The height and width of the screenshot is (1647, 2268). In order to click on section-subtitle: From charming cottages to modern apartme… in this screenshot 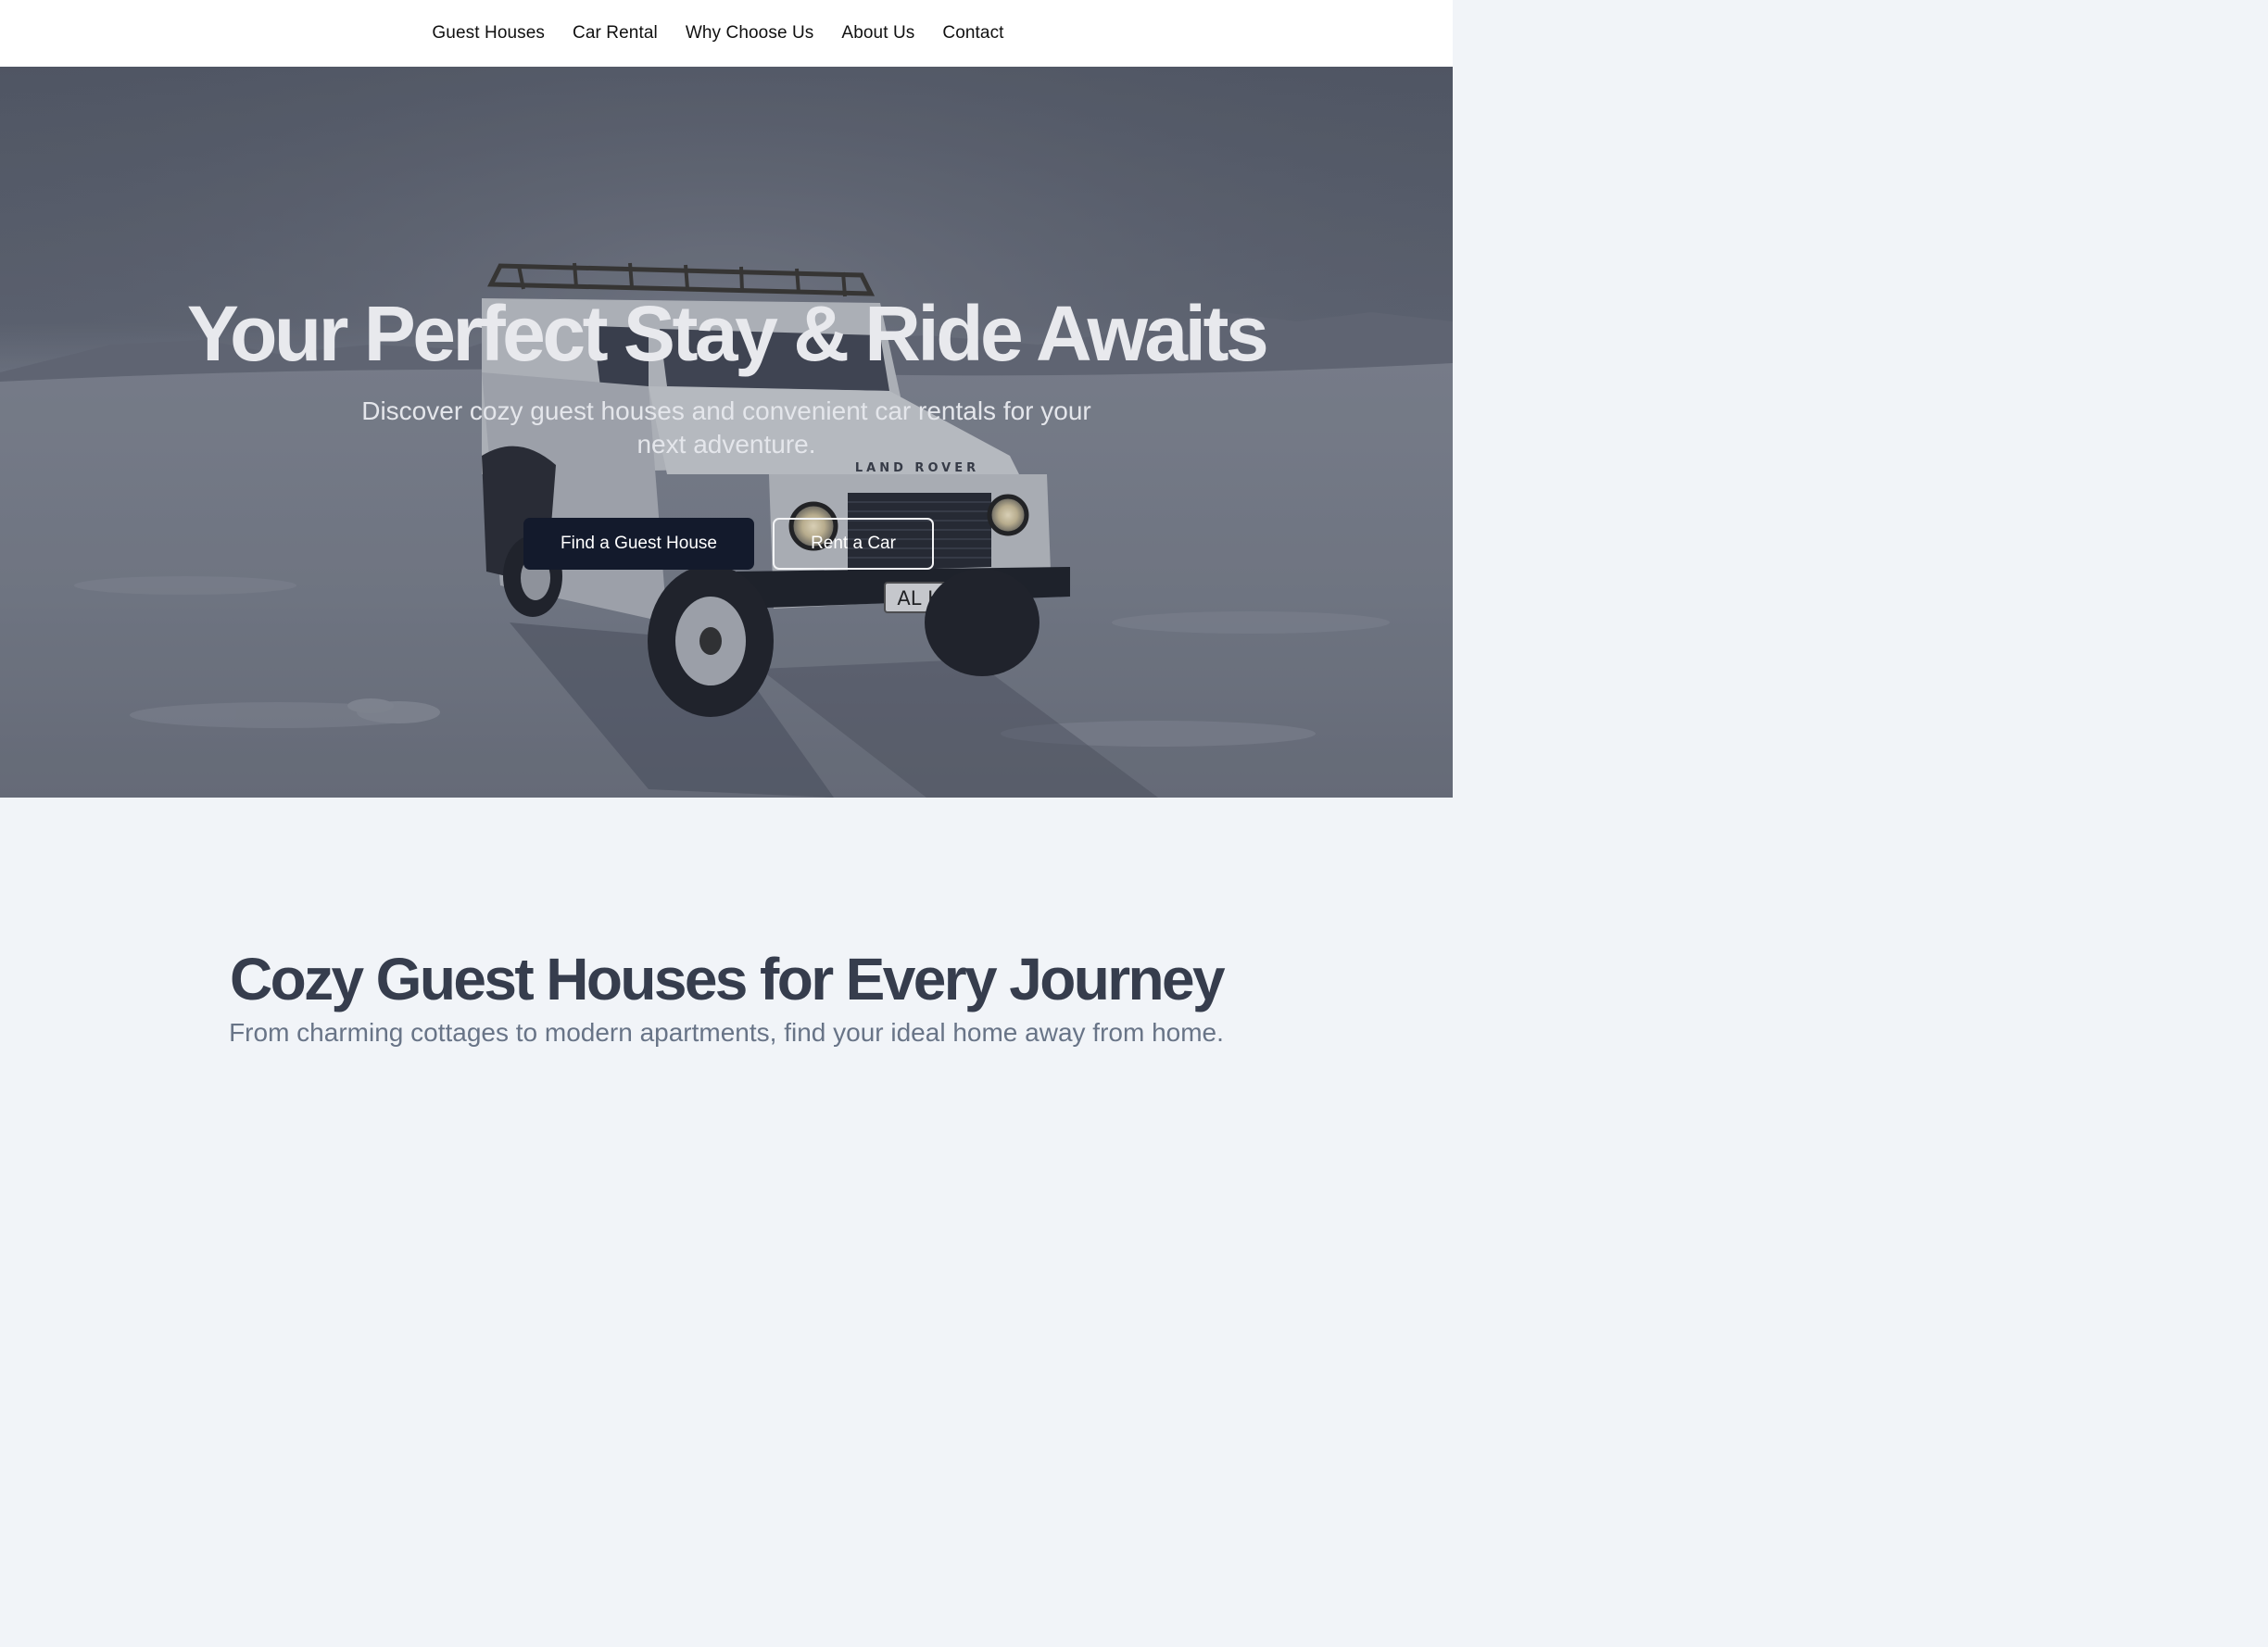, I will do `click(726, 1032)`.